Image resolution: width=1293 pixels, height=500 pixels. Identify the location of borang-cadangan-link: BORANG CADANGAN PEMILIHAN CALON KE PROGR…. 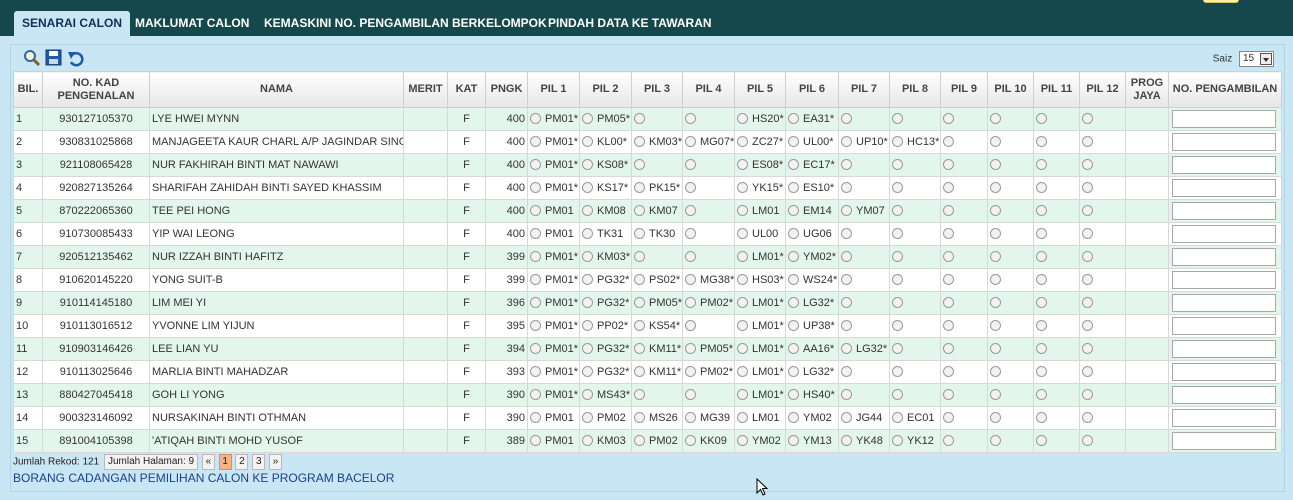
(203, 478).